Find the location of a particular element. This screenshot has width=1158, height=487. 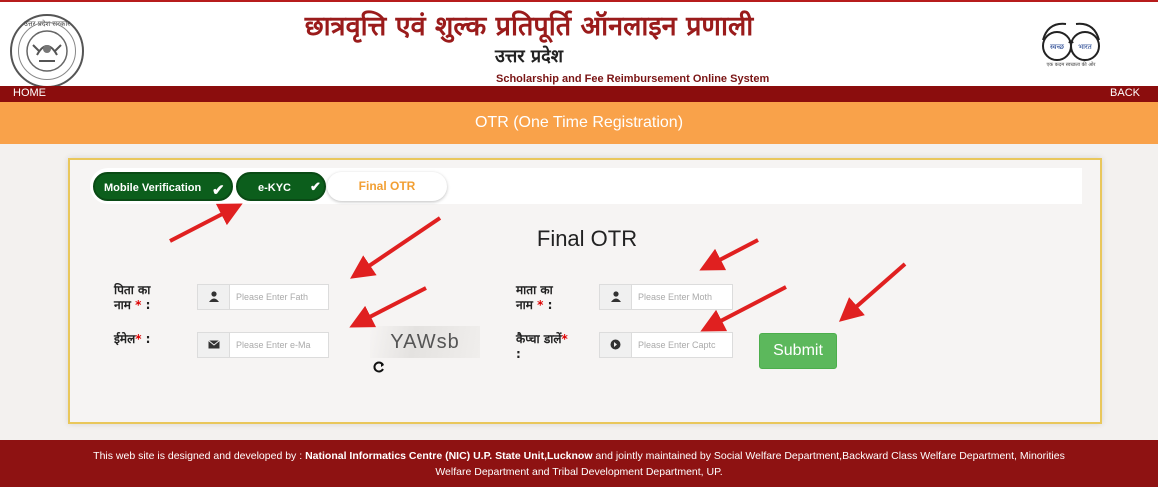

step-final-otr: Final OTR is located at coordinates (387, 186).